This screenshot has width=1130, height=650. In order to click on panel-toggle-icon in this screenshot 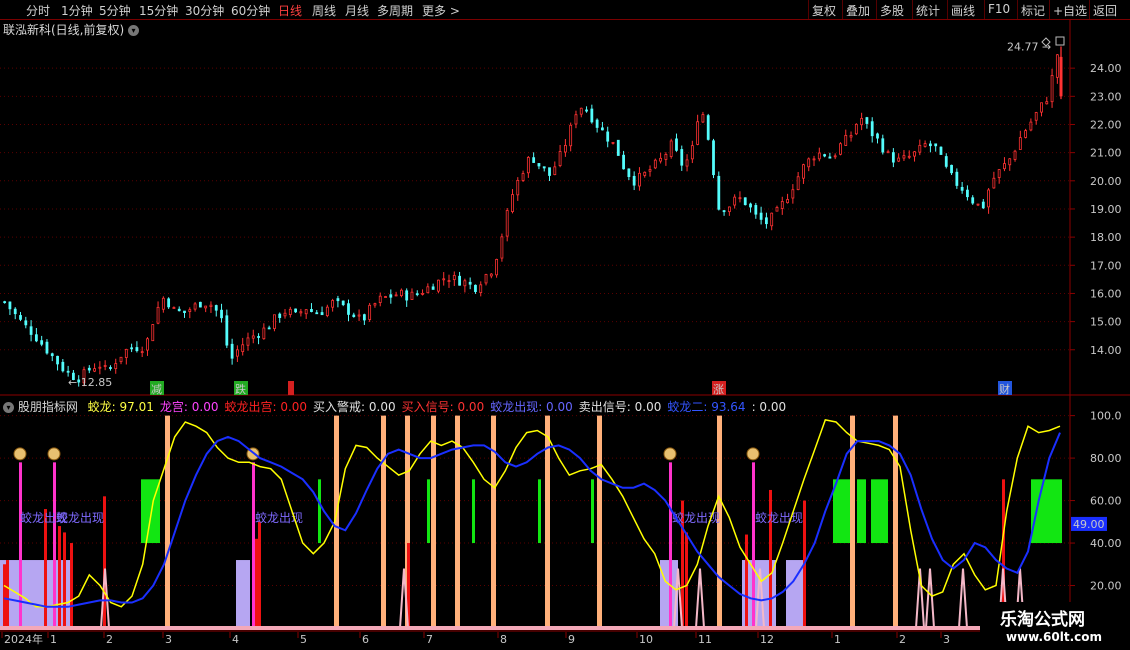, I will do `click(1060, 41)`.